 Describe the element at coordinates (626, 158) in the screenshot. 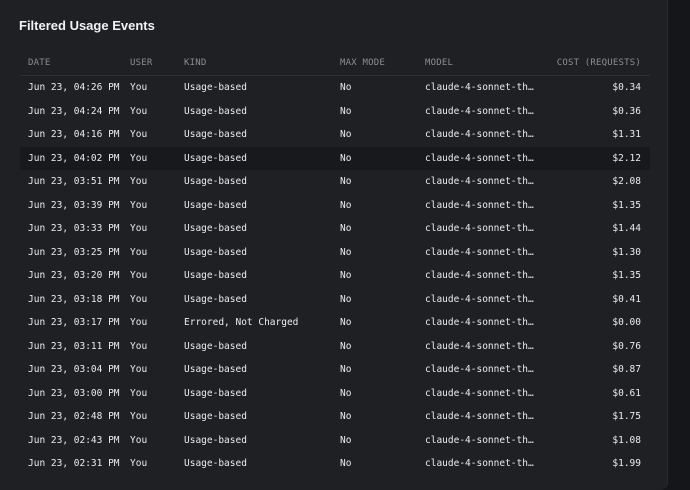

I see `cell-cost: $2.12` at that location.